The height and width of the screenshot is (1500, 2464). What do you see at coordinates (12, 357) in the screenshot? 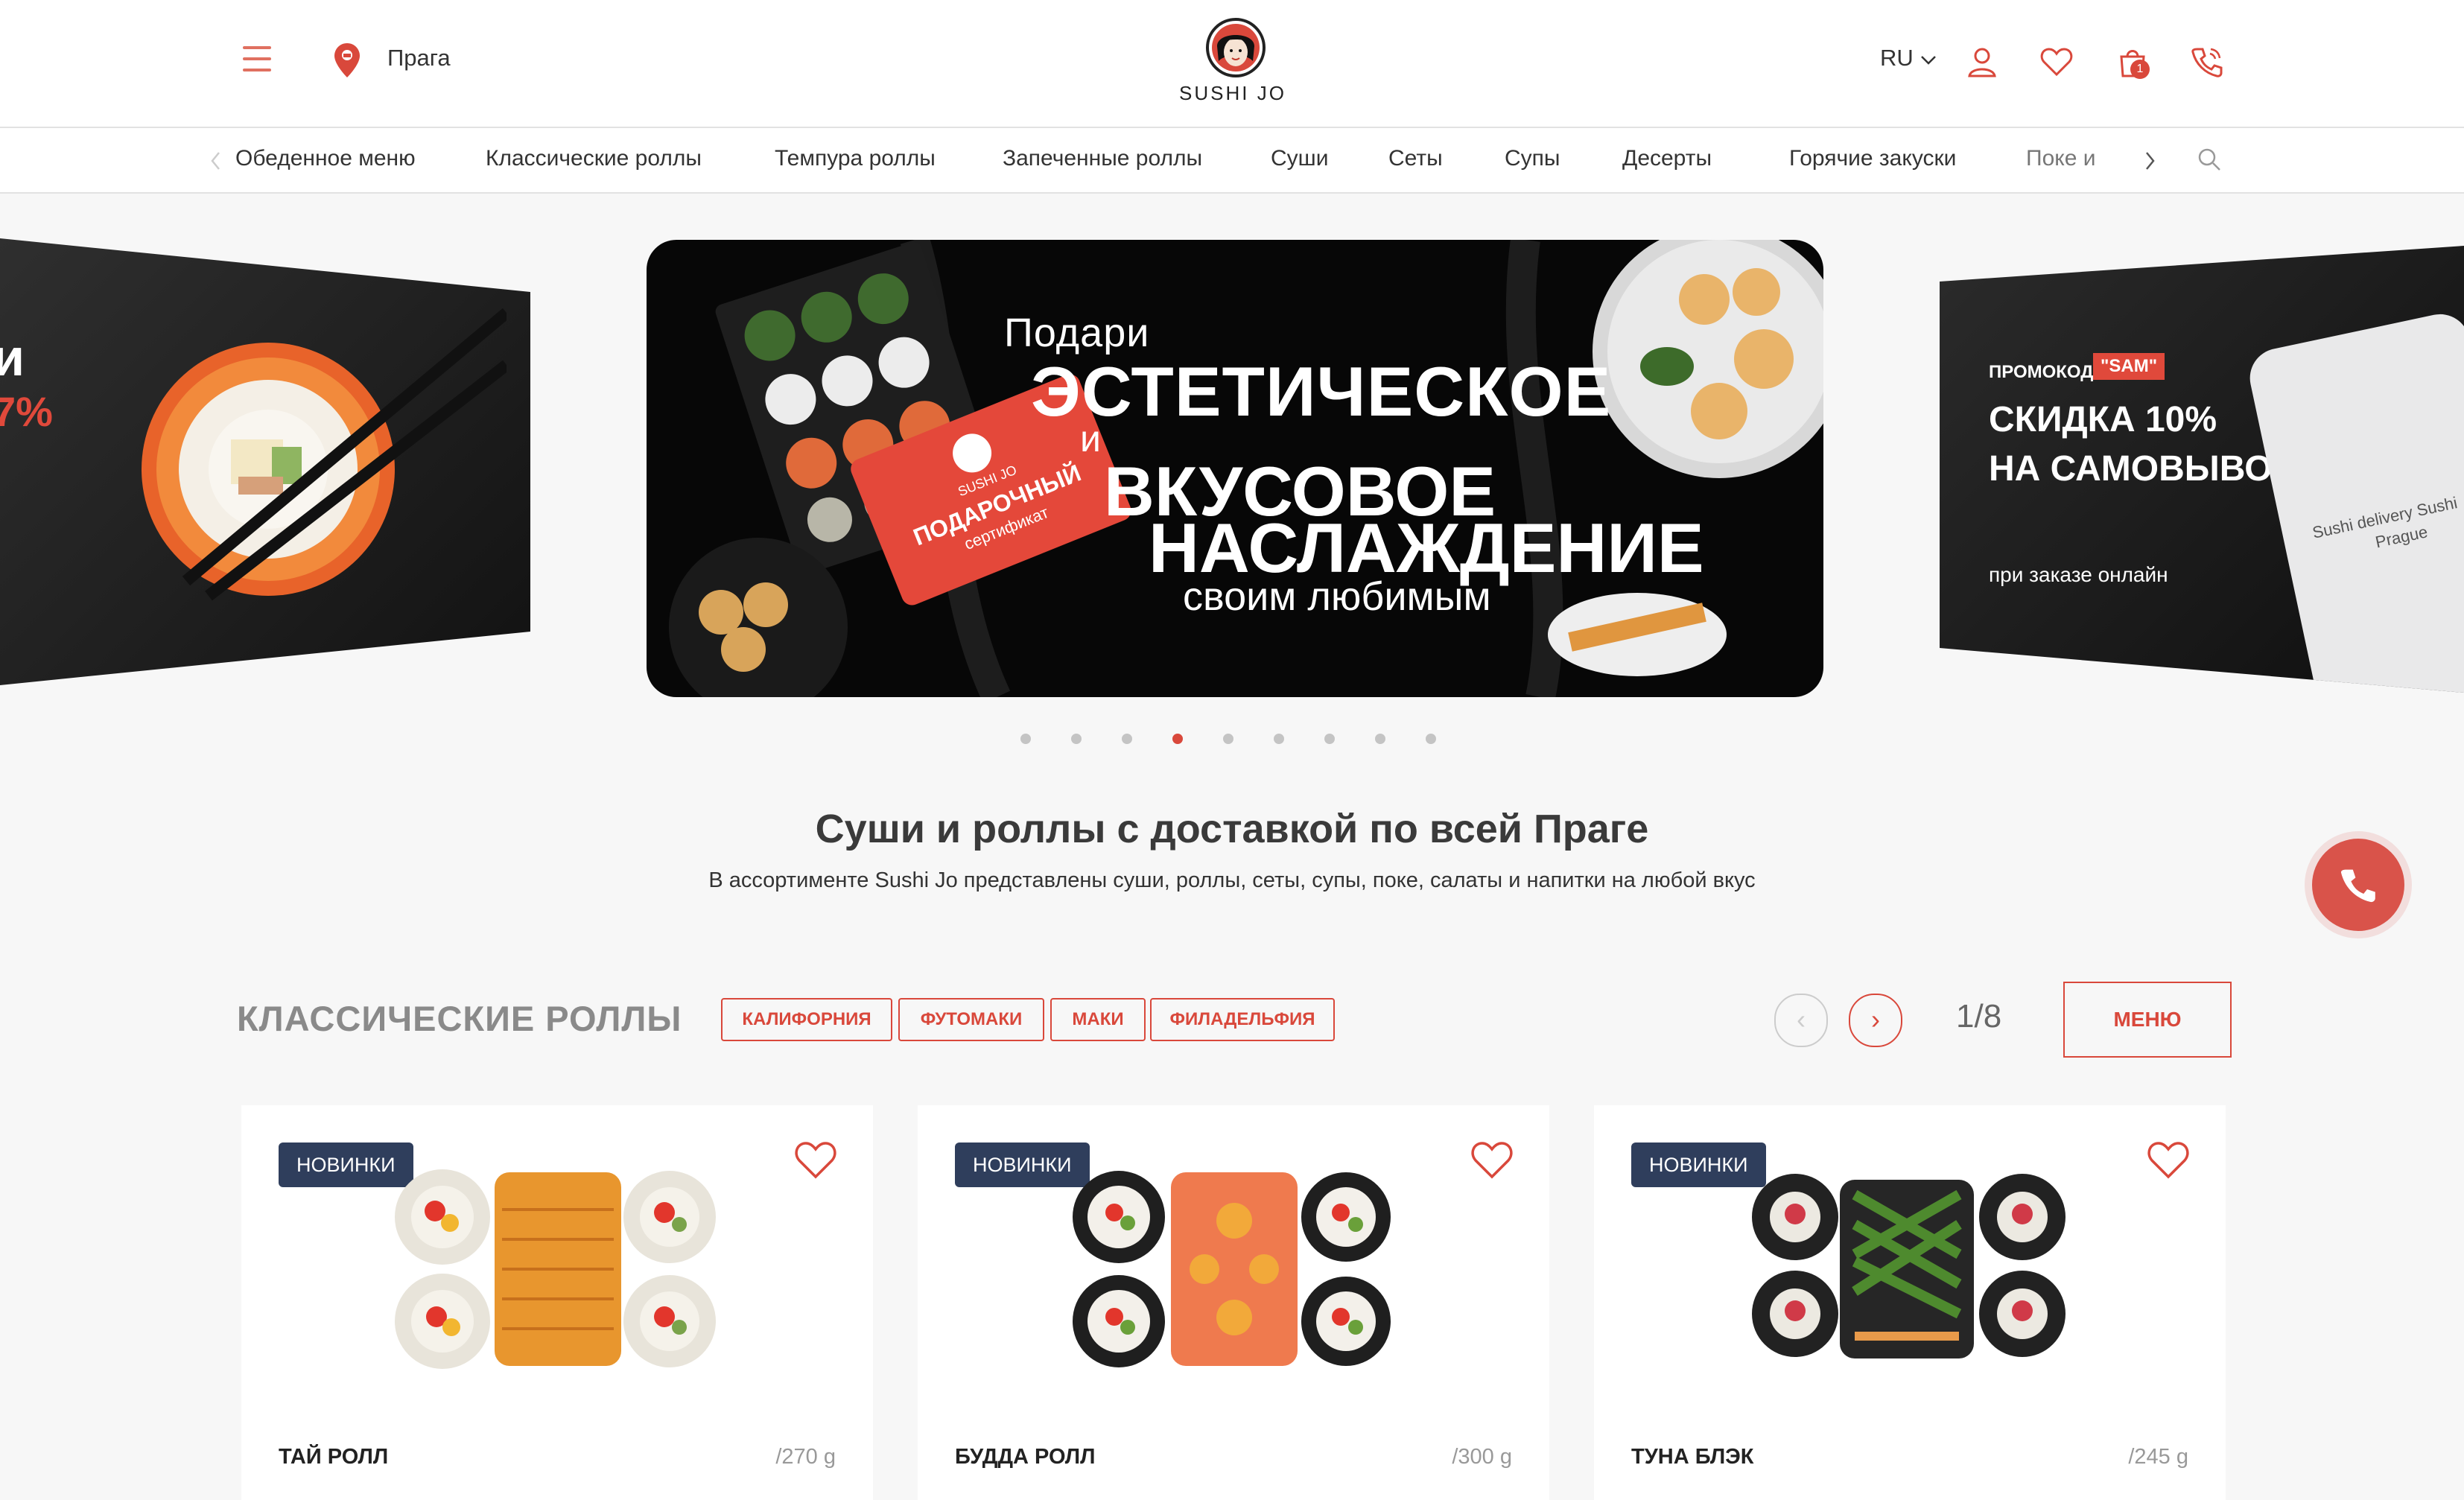
I see `left-slide-title: и` at bounding box center [12, 357].